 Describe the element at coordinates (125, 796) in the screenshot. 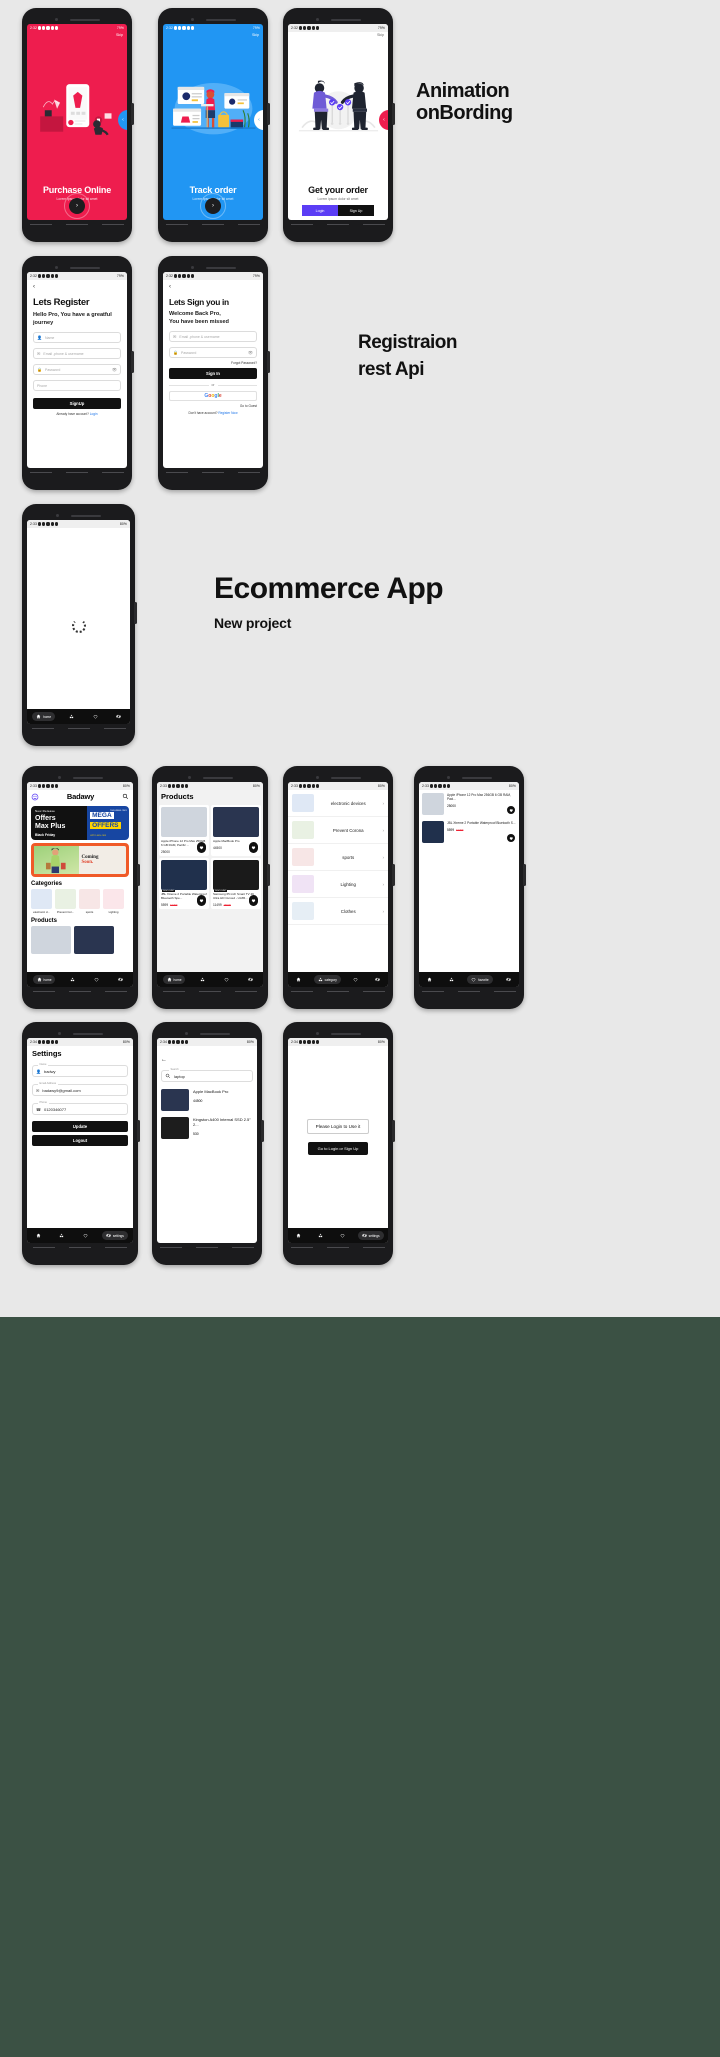

I see `search-icon` at that location.